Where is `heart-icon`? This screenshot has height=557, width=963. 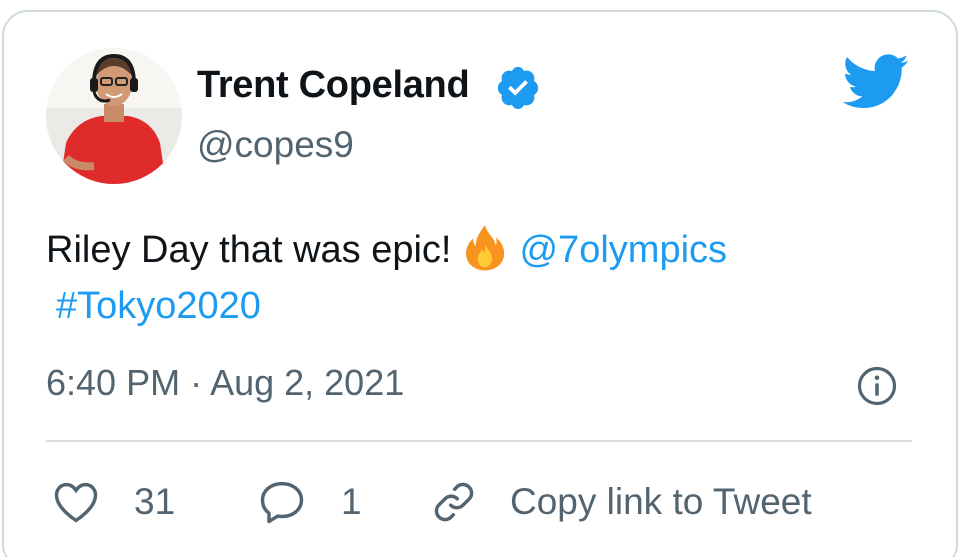 heart-icon is located at coordinates (76, 502).